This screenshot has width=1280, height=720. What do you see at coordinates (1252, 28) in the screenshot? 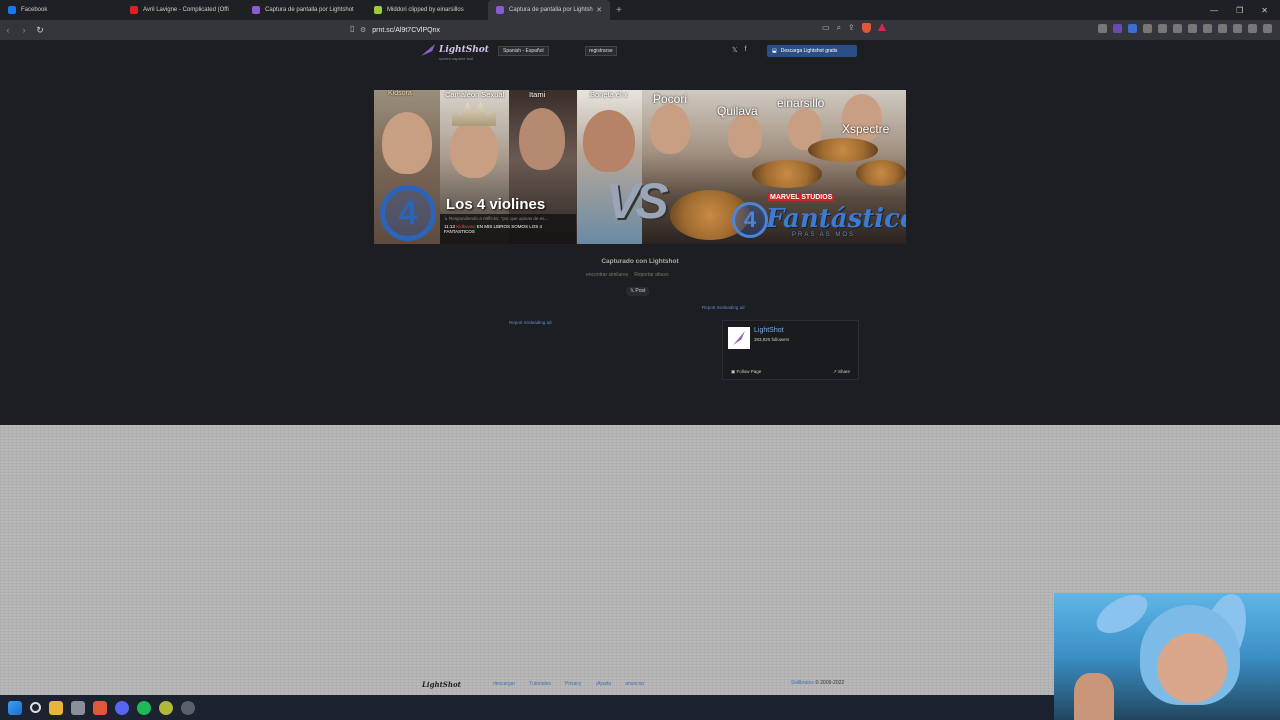
I see `vpn-icon` at bounding box center [1252, 28].